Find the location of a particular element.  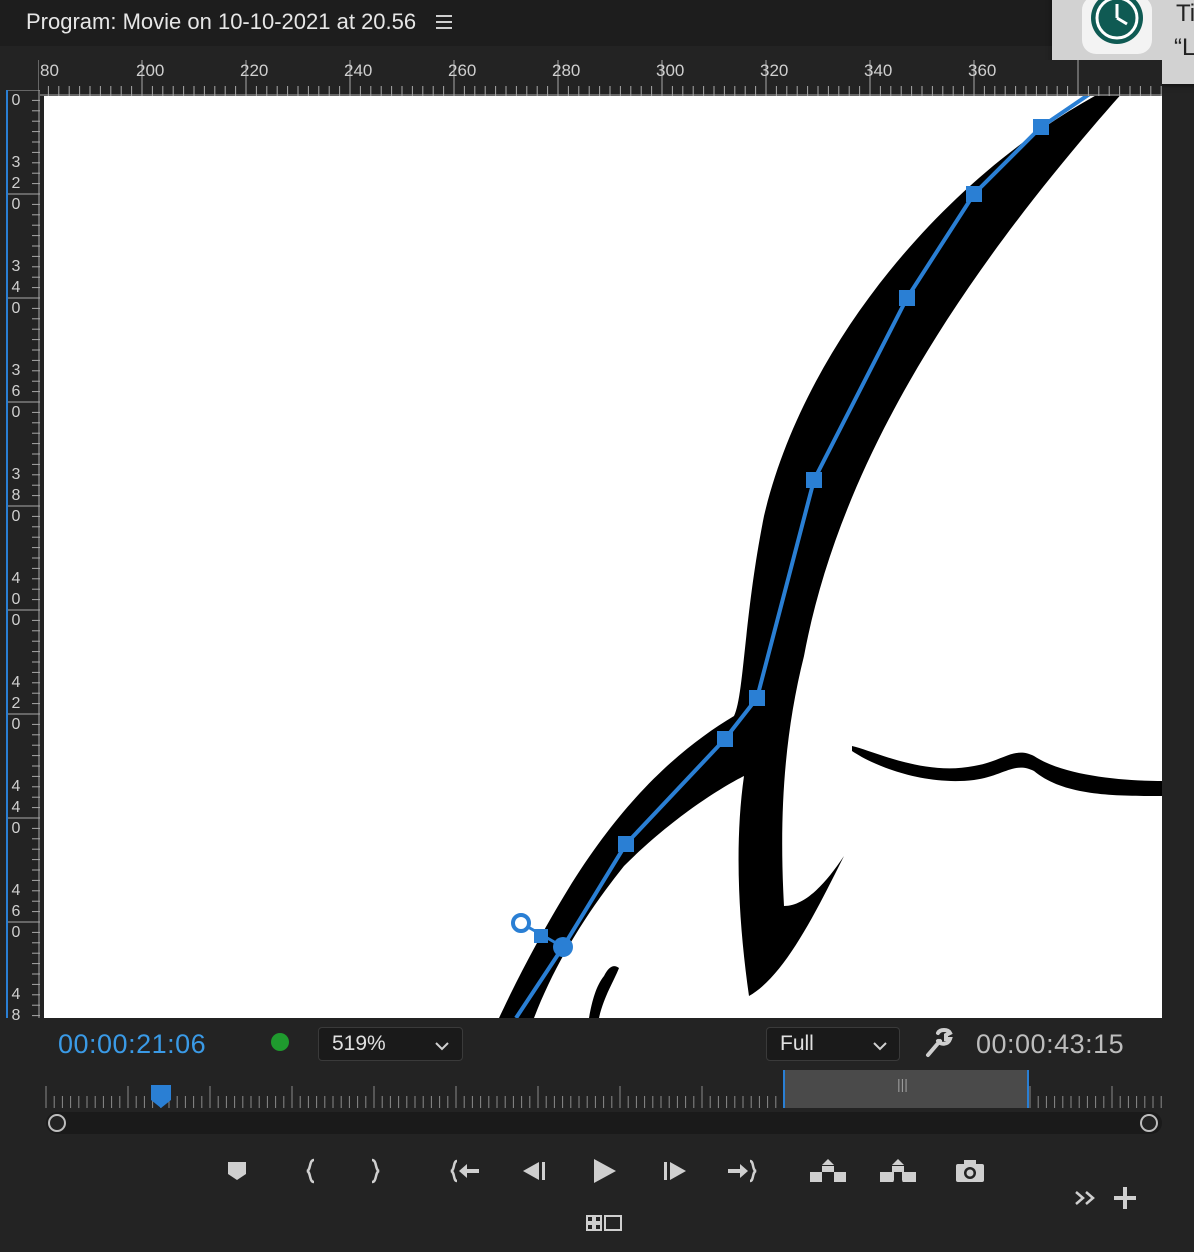

ruler-label: 200 is located at coordinates (150, 70).